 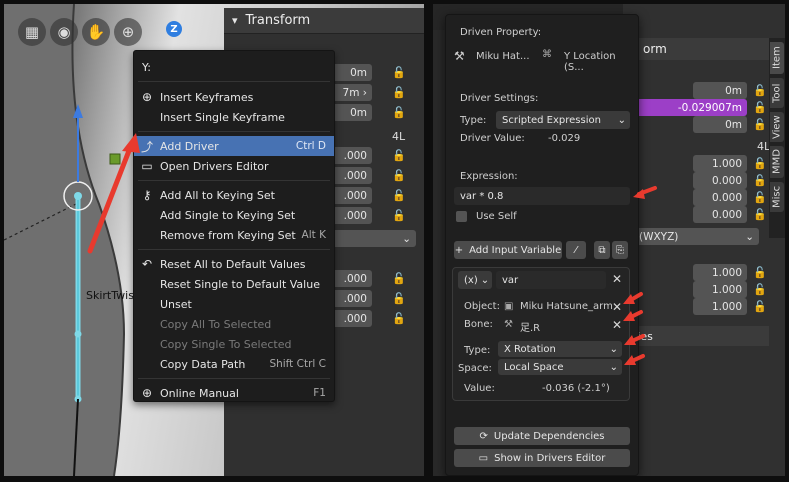 I want to click on menu-item-insert-single-keyframe: Insert Single Keyframe, so click(x=234, y=117).